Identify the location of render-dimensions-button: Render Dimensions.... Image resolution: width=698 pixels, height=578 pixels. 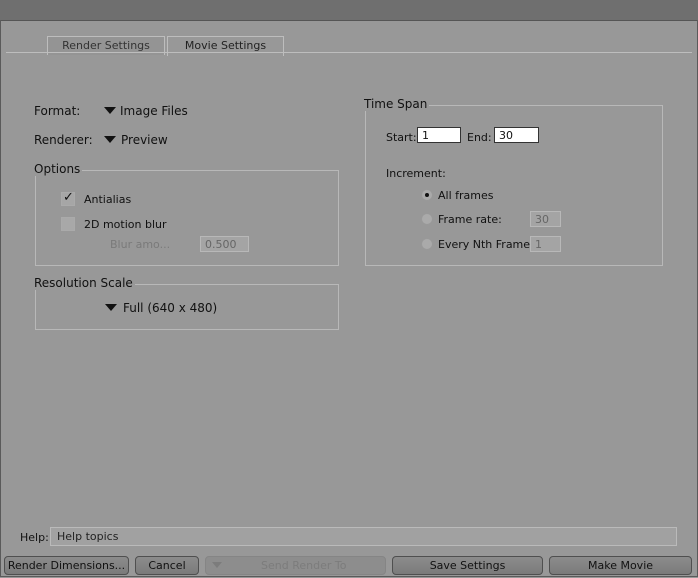
(66, 565).